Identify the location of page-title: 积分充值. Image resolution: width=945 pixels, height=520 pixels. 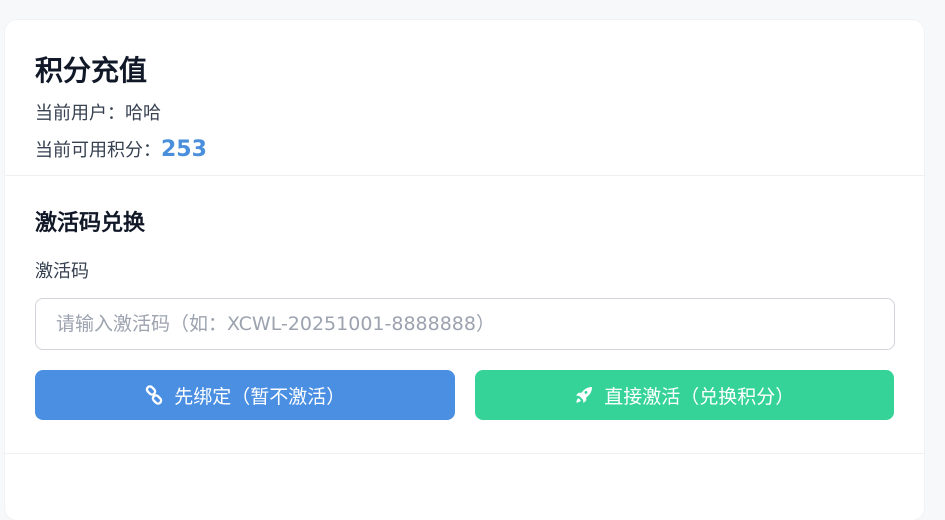
(91, 70).